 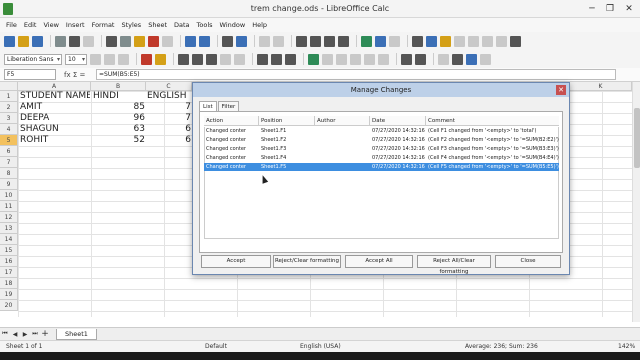 What do you see at coordinates (190, 41) in the screenshot?
I see `undo-icon` at bounding box center [190, 41].